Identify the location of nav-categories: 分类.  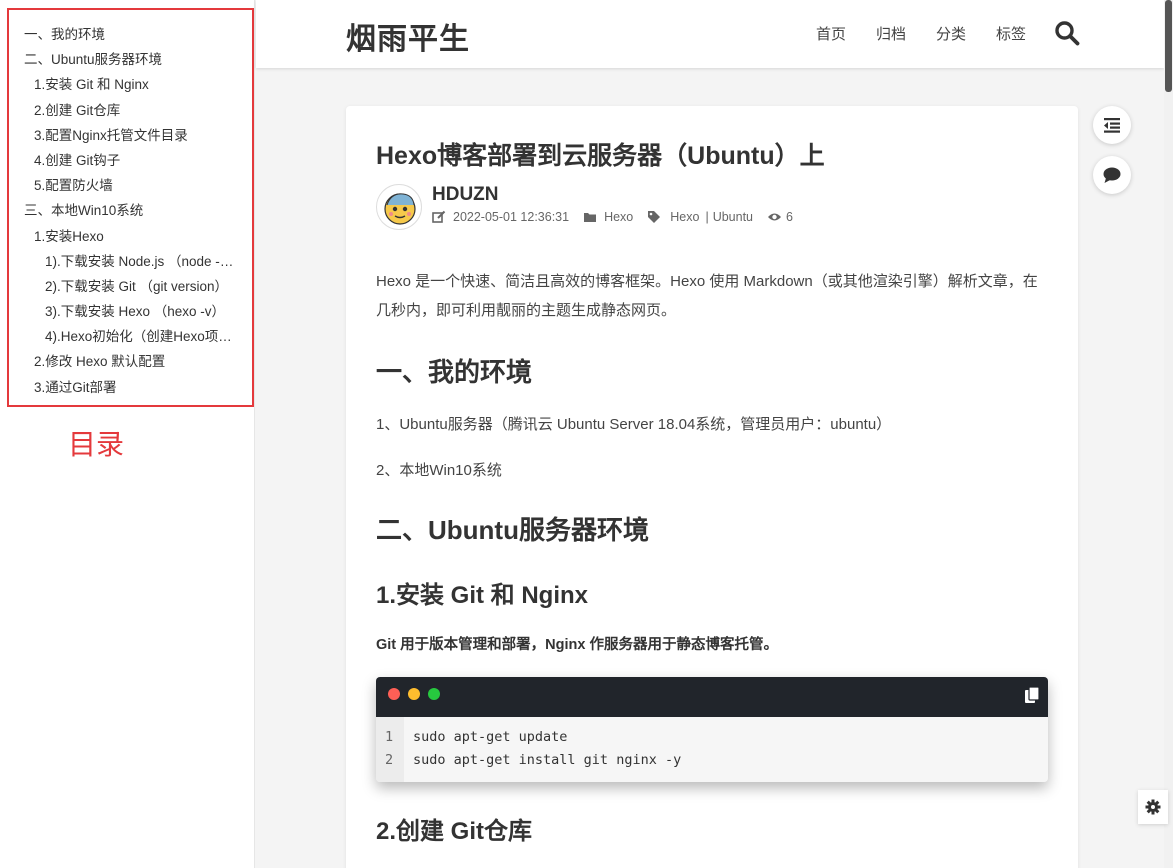
(951, 33).